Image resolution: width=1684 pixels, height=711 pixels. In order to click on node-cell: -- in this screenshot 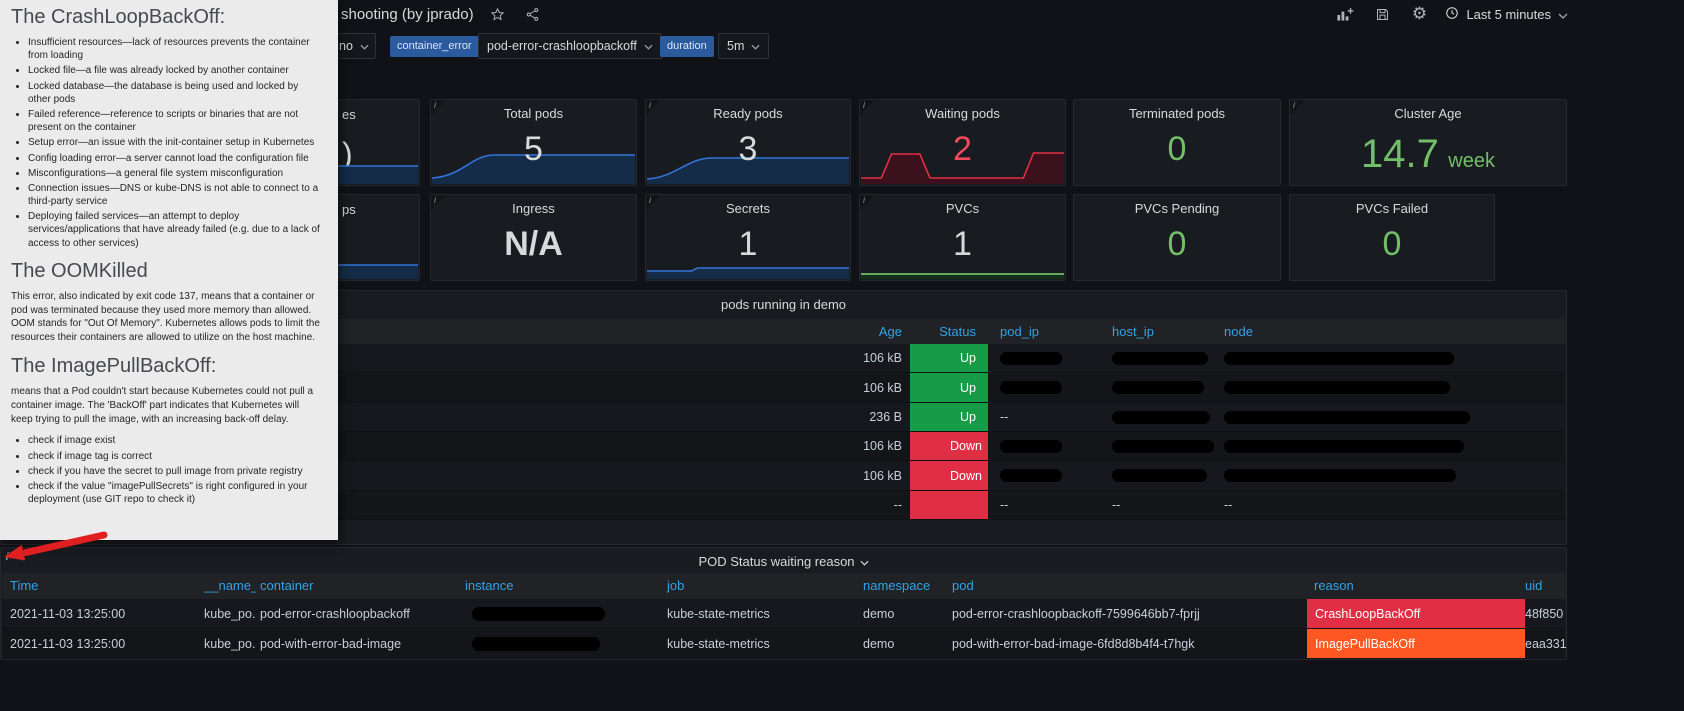, I will do `click(1228, 505)`.